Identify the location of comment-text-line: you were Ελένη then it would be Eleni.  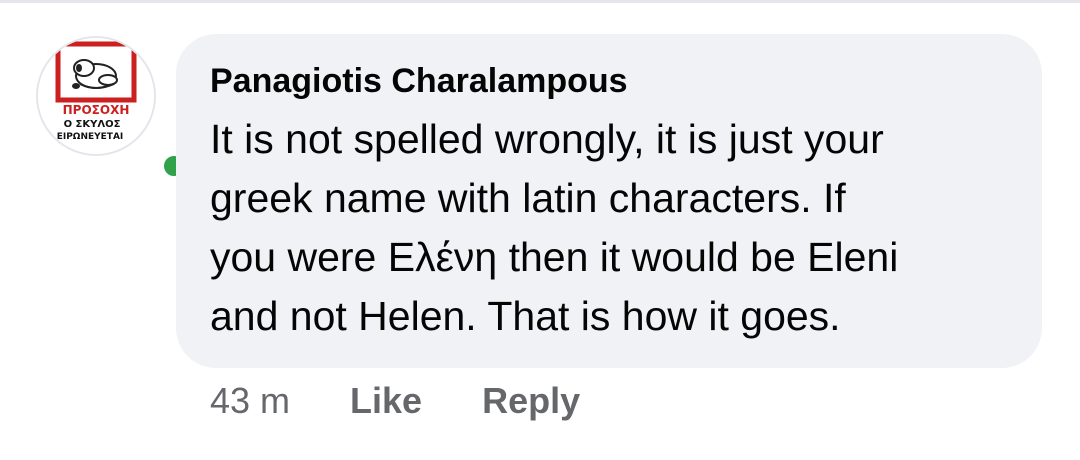
(554, 257).